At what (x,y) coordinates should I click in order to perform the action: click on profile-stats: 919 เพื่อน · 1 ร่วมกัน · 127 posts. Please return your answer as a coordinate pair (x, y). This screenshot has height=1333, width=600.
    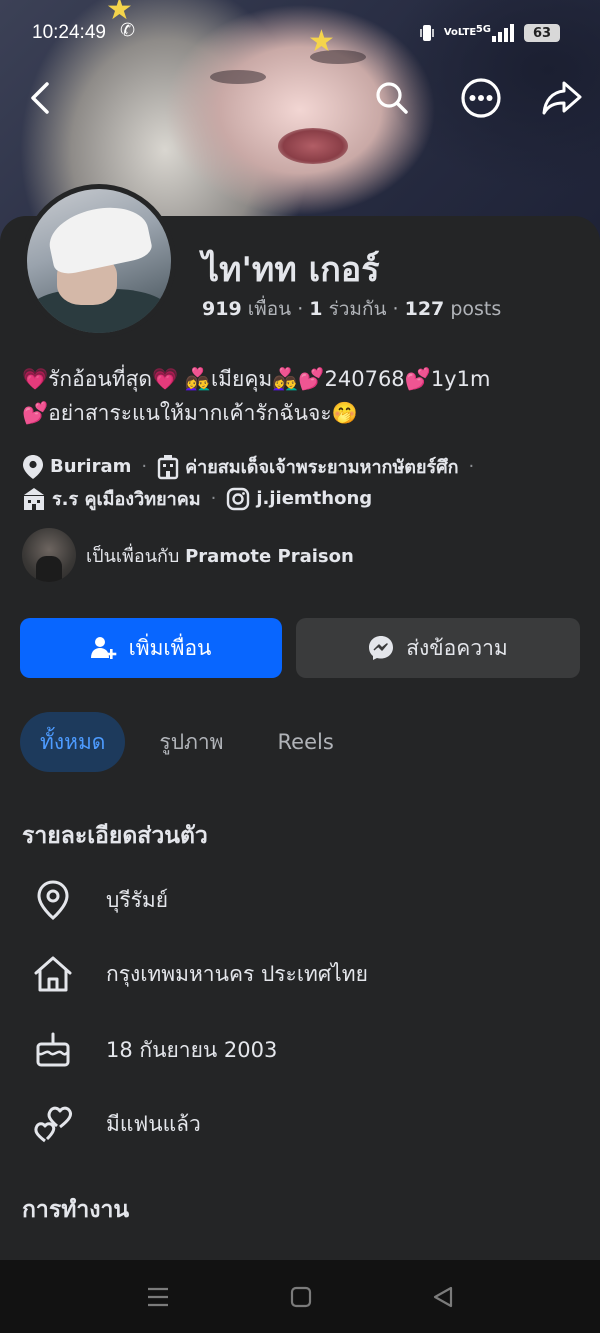
    Looking at the image, I should click on (352, 309).